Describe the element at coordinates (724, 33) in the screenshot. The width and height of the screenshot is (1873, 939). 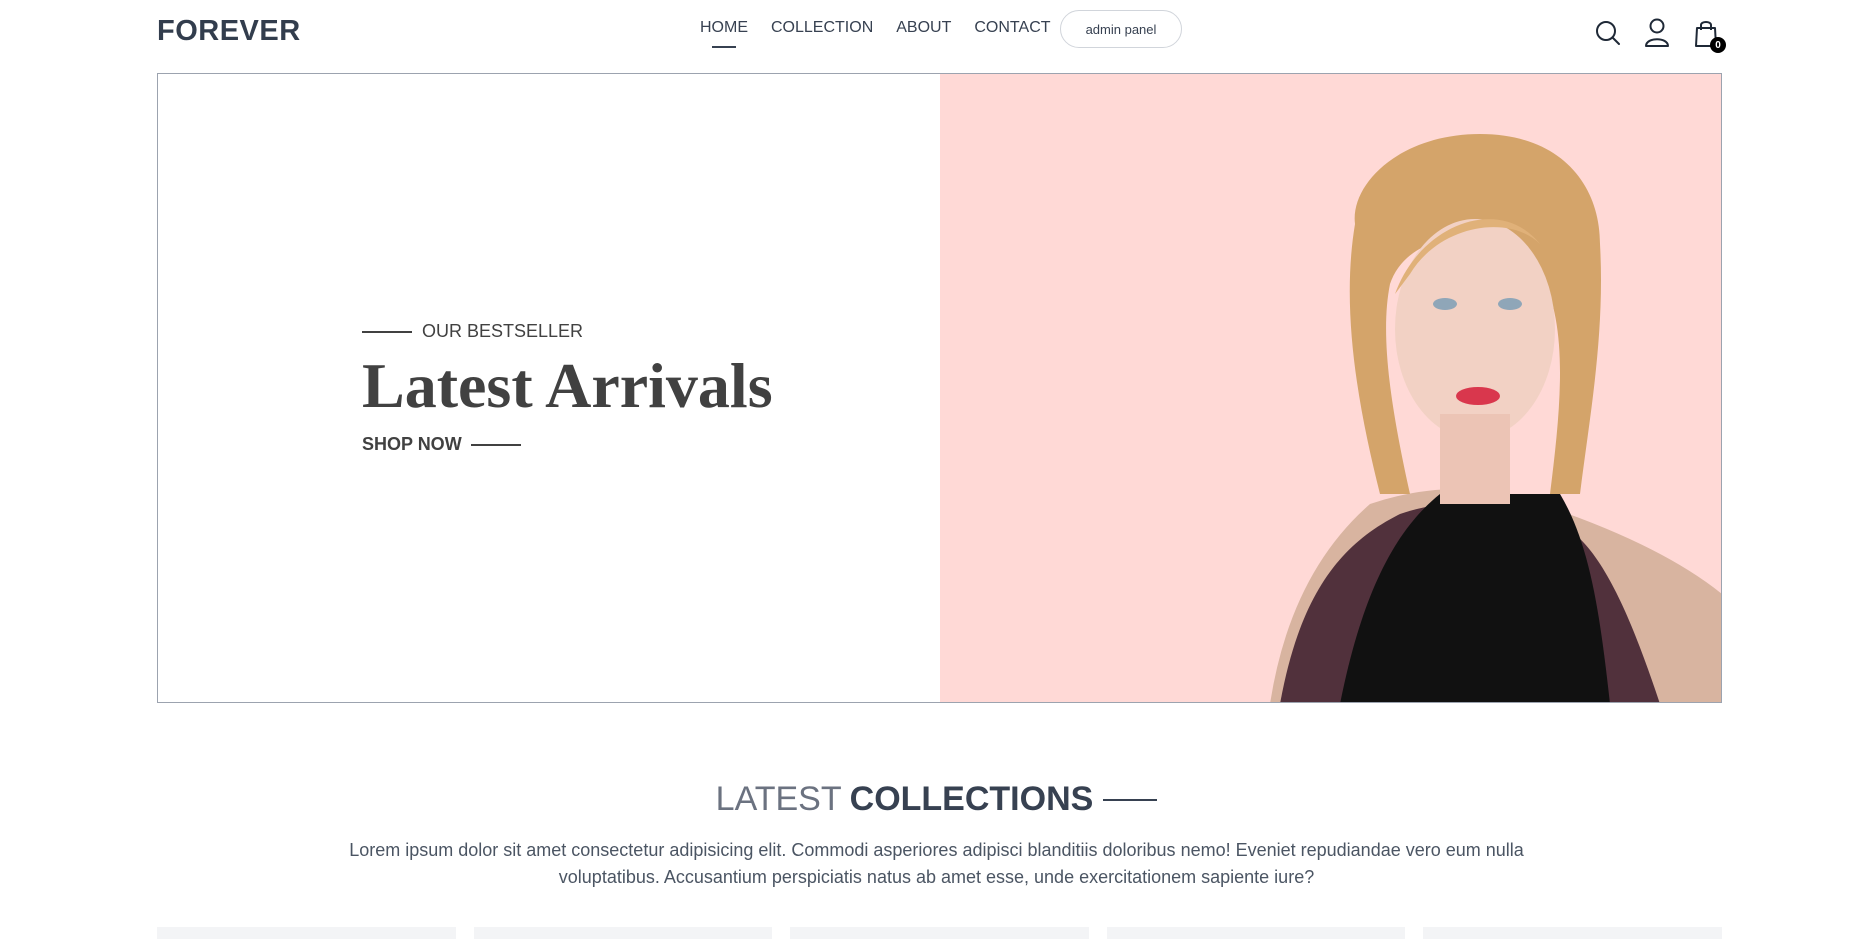
I see `nav-link-home: HOME` at that location.